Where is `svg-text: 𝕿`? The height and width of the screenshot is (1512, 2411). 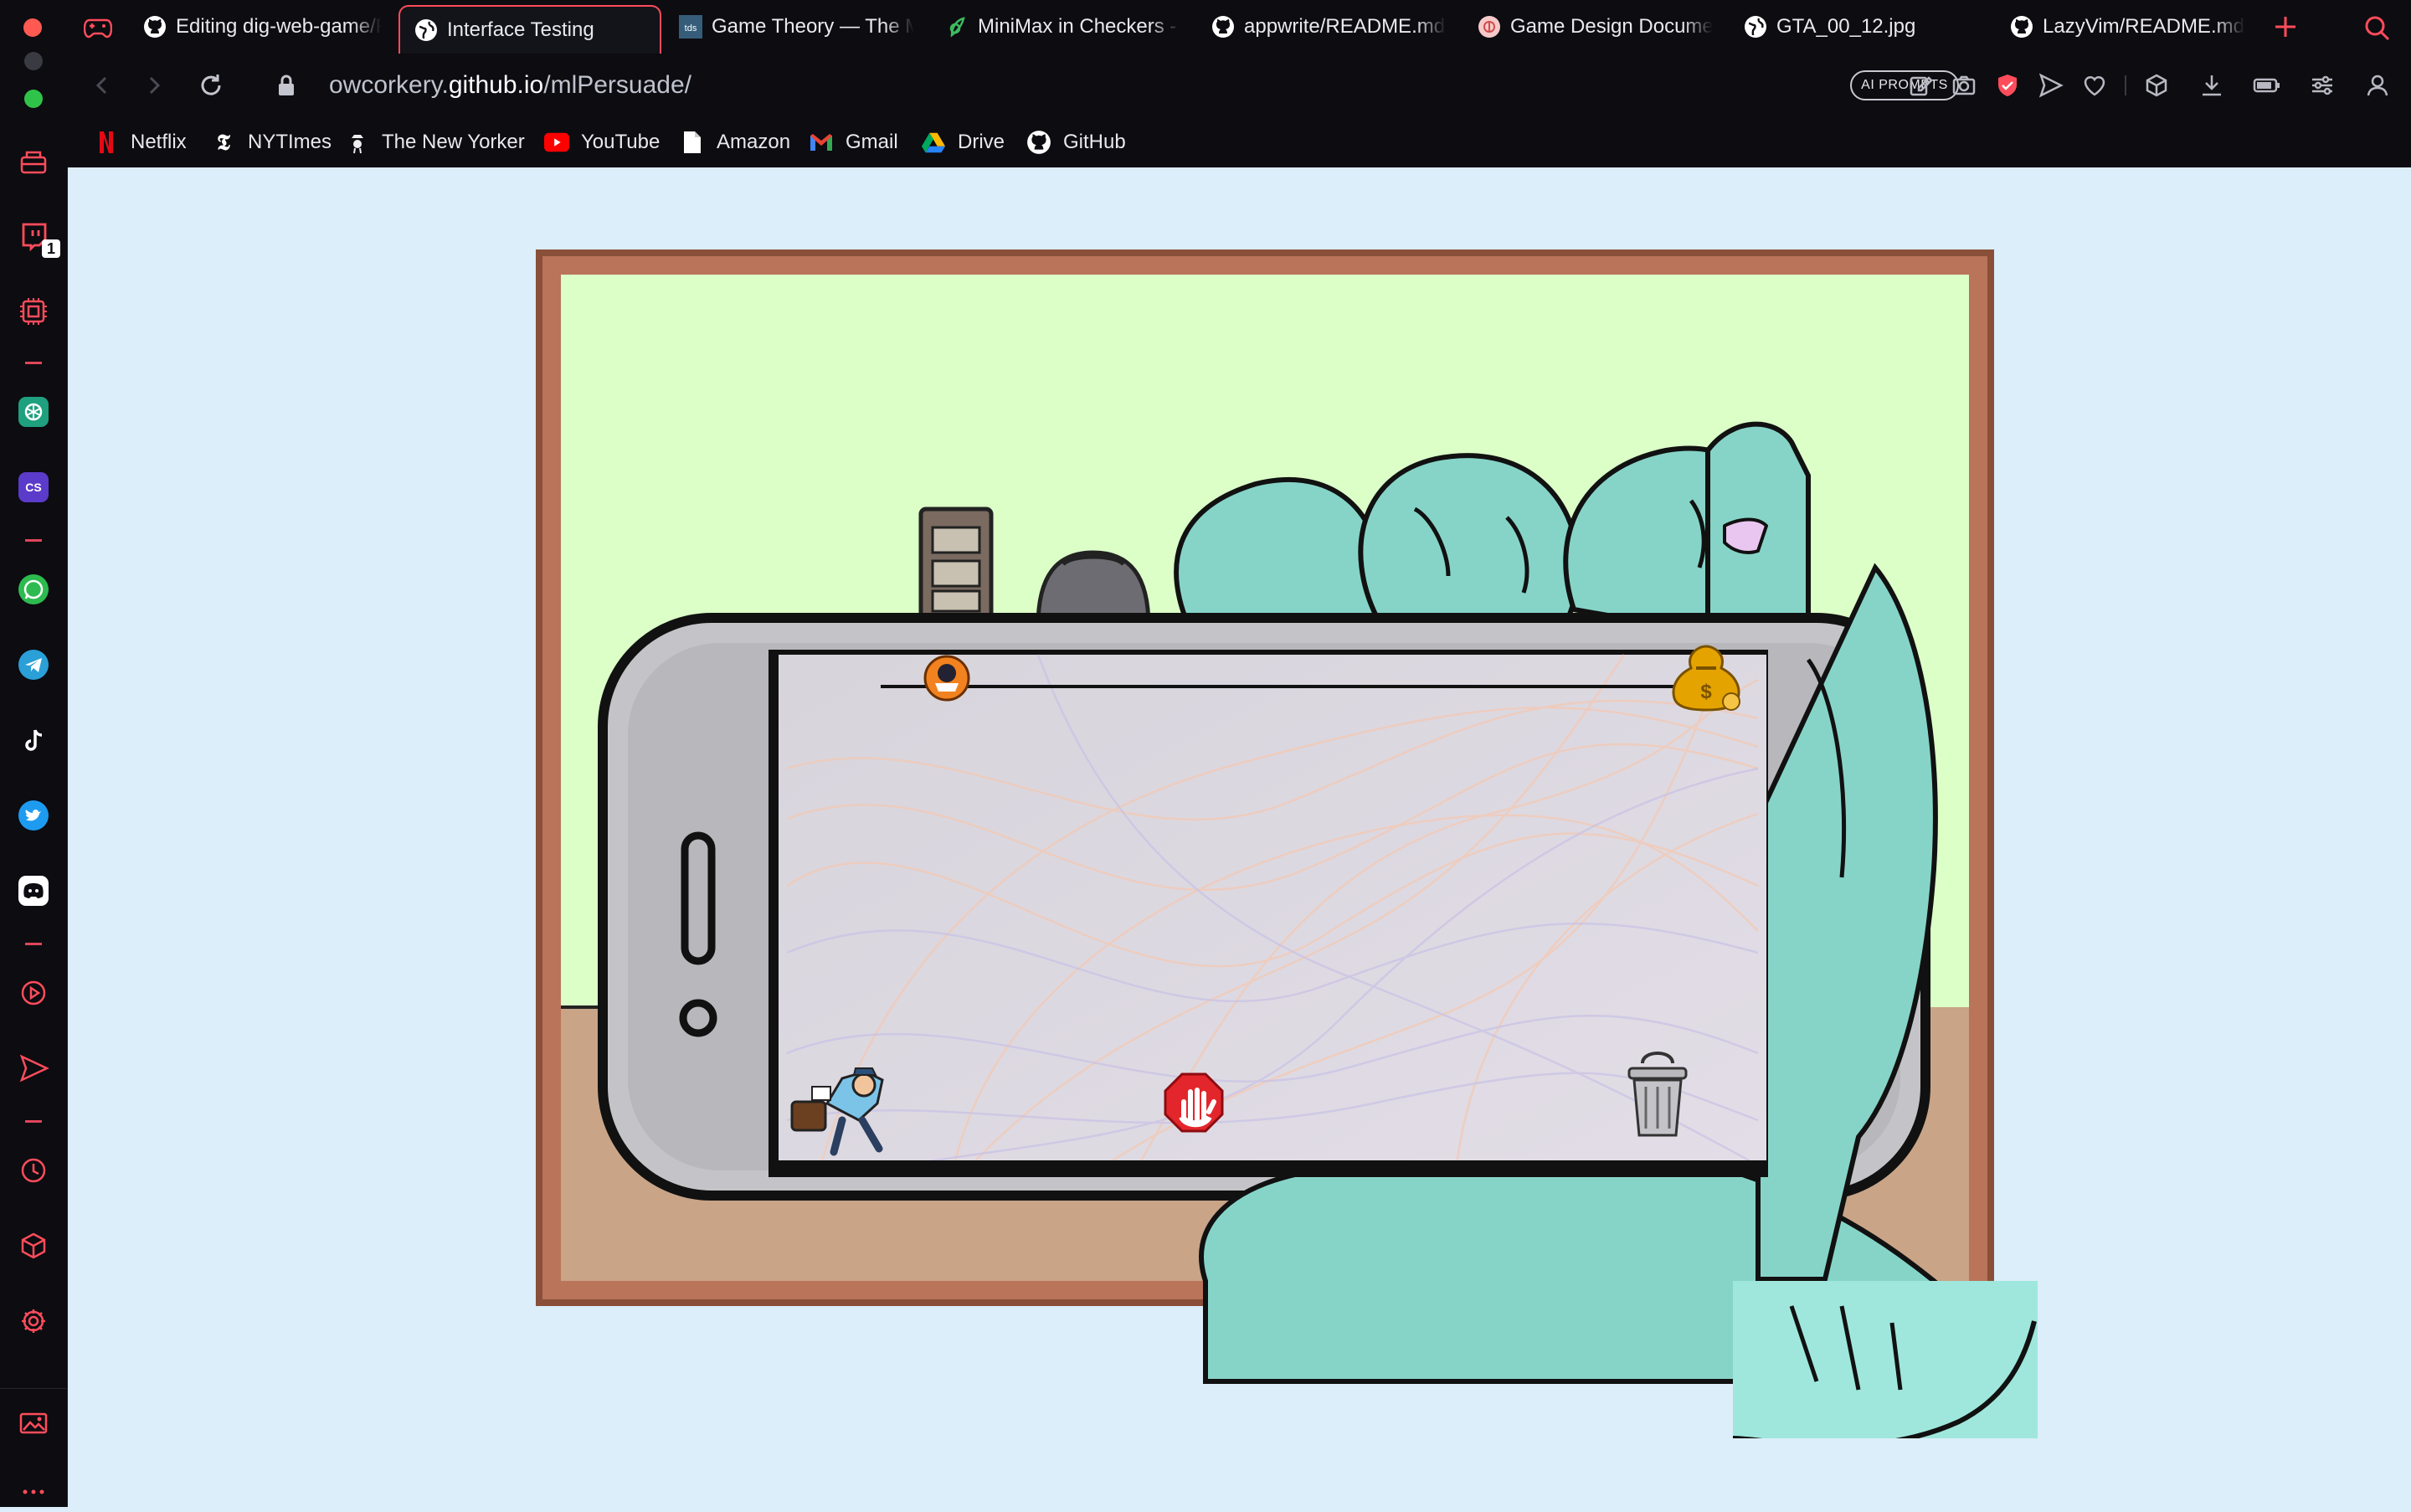
svg-text: 𝕿 is located at coordinates (224, 143).